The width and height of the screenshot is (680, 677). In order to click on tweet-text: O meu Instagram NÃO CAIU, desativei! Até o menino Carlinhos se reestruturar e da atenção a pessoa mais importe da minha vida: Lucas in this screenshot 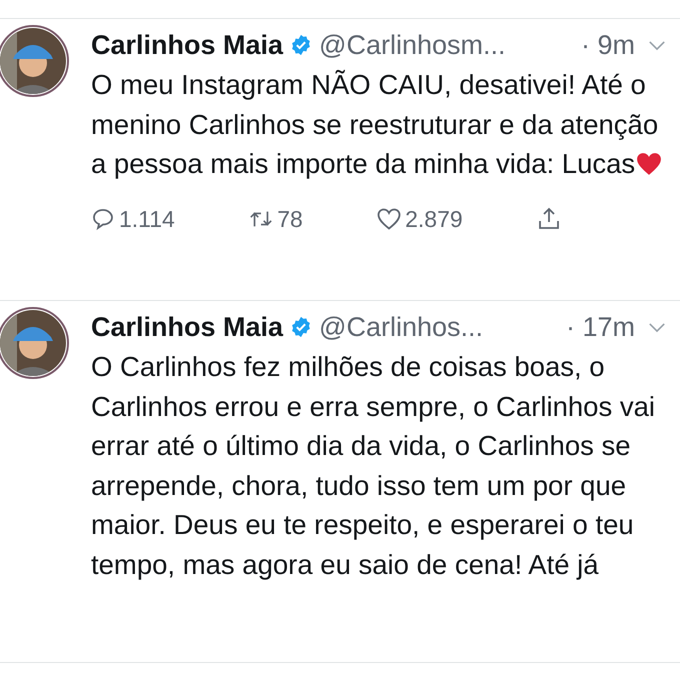, I will do `click(378, 124)`.